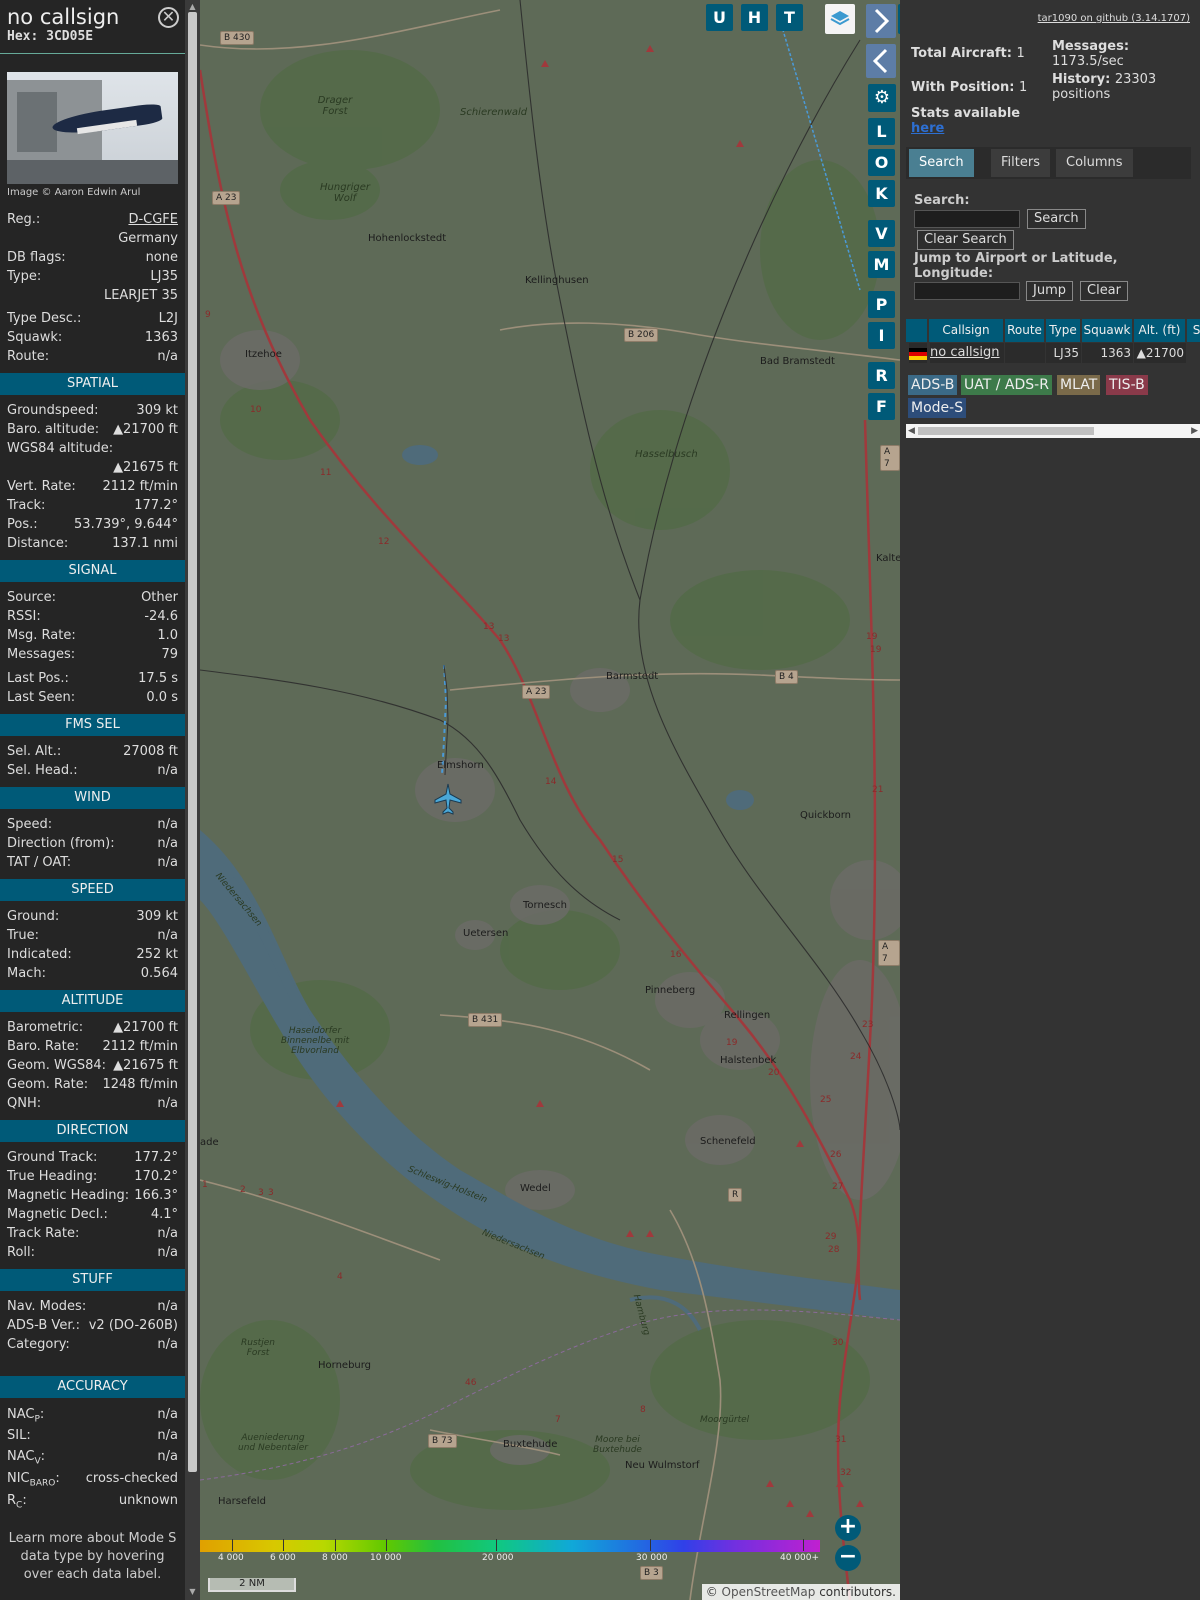 This screenshot has height=1600, width=1200. I want to click on road-a7: A 7, so click(889, 953).